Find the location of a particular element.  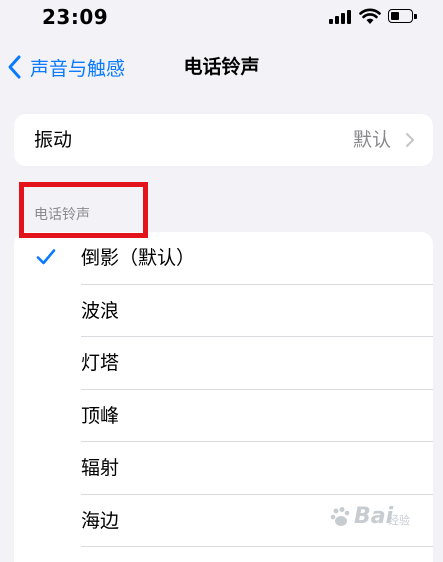

vibration-row: 振动 默认 is located at coordinates (223, 140).